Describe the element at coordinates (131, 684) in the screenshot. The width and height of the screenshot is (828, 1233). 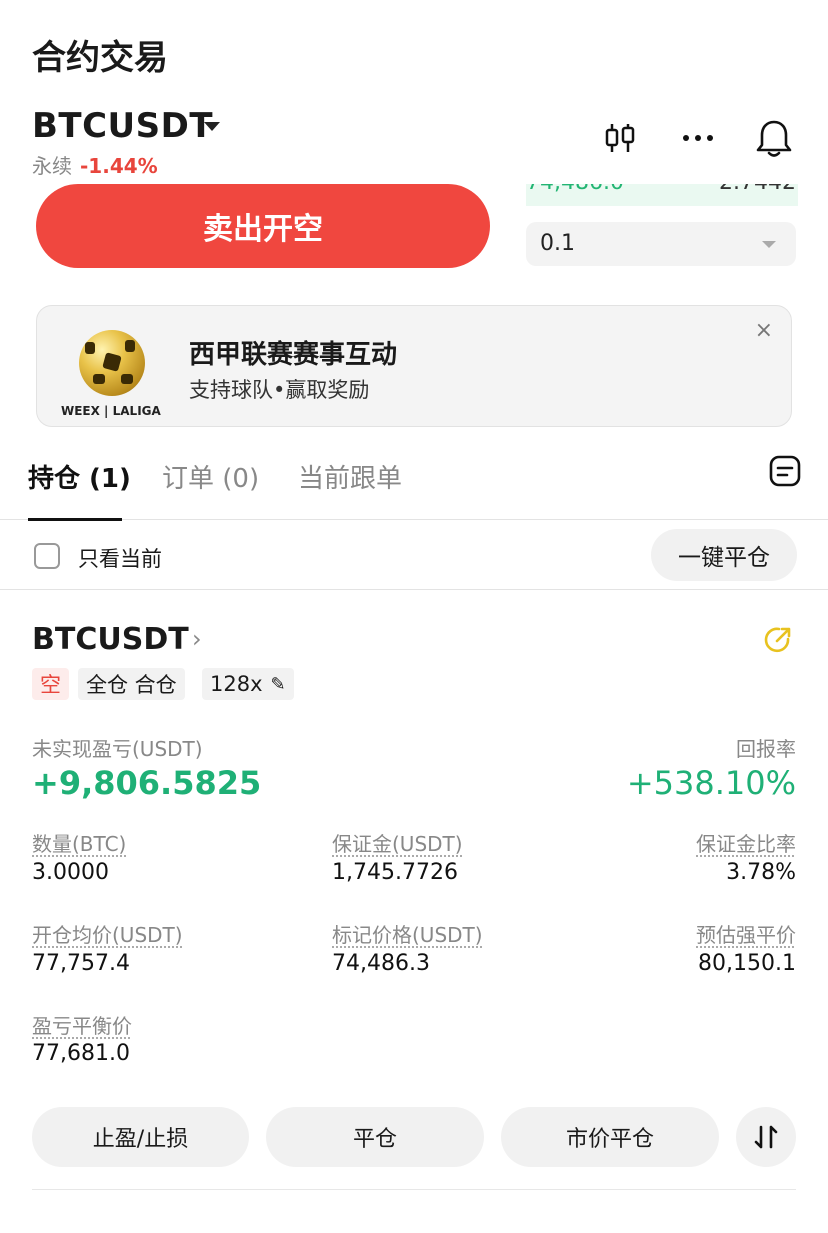
I see `margin-mode-badge: 全仓 合仓` at that location.